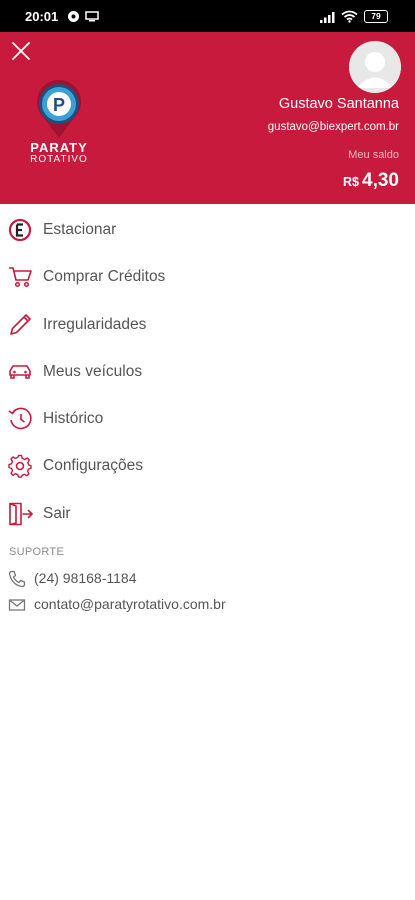 The height and width of the screenshot is (900, 415). What do you see at coordinates (207, 418) in the screenshot?
I see `menu-item-historico: Histórico` at bounding box center [207, 418].